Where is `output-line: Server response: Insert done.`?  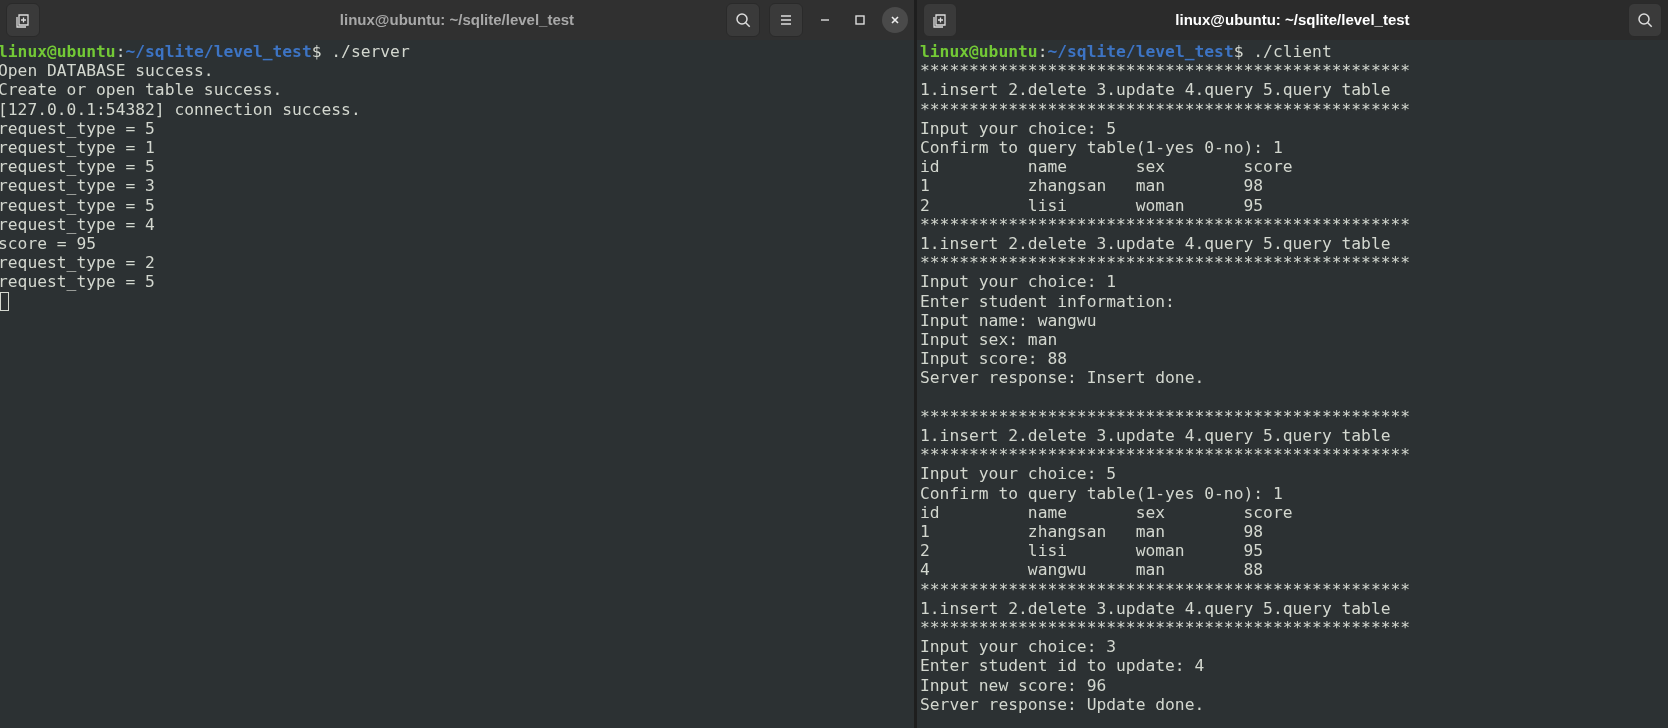 output-line: Server response: Insert done. is located at coordinates (1062, 378).